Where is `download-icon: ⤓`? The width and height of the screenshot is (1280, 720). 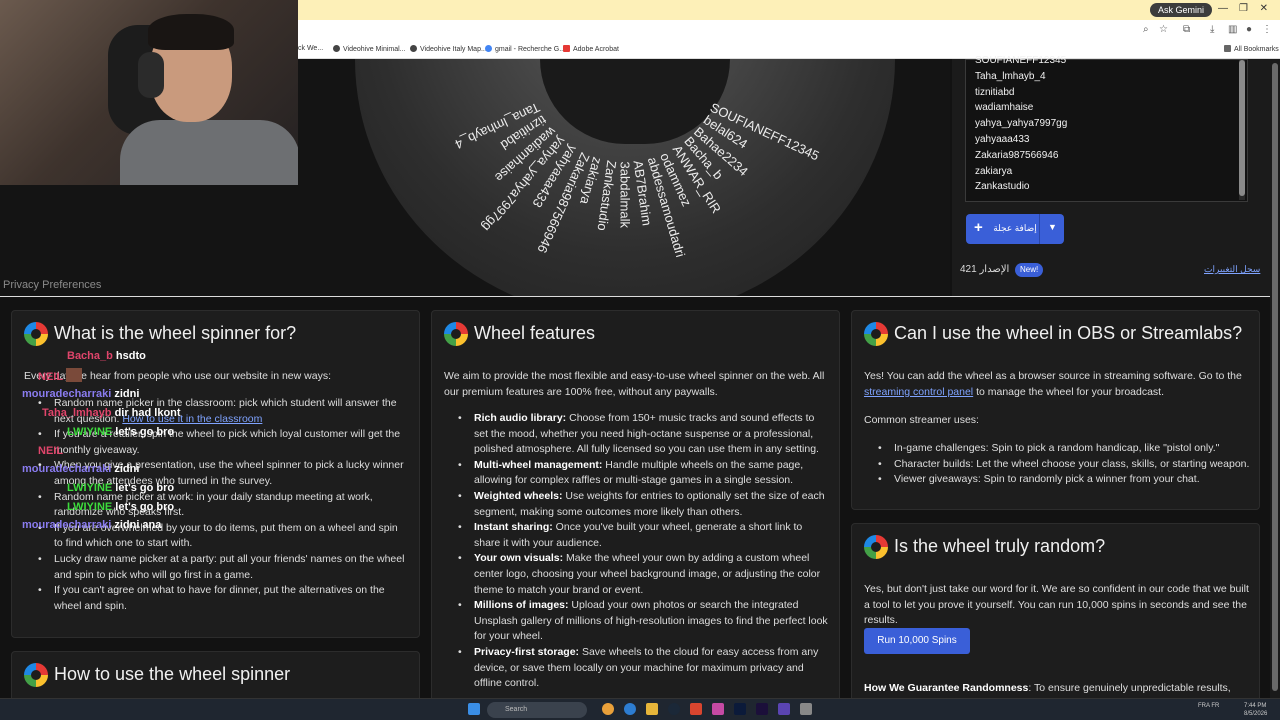
download-icon: ⤓ is located at coordinates (1212, 29).